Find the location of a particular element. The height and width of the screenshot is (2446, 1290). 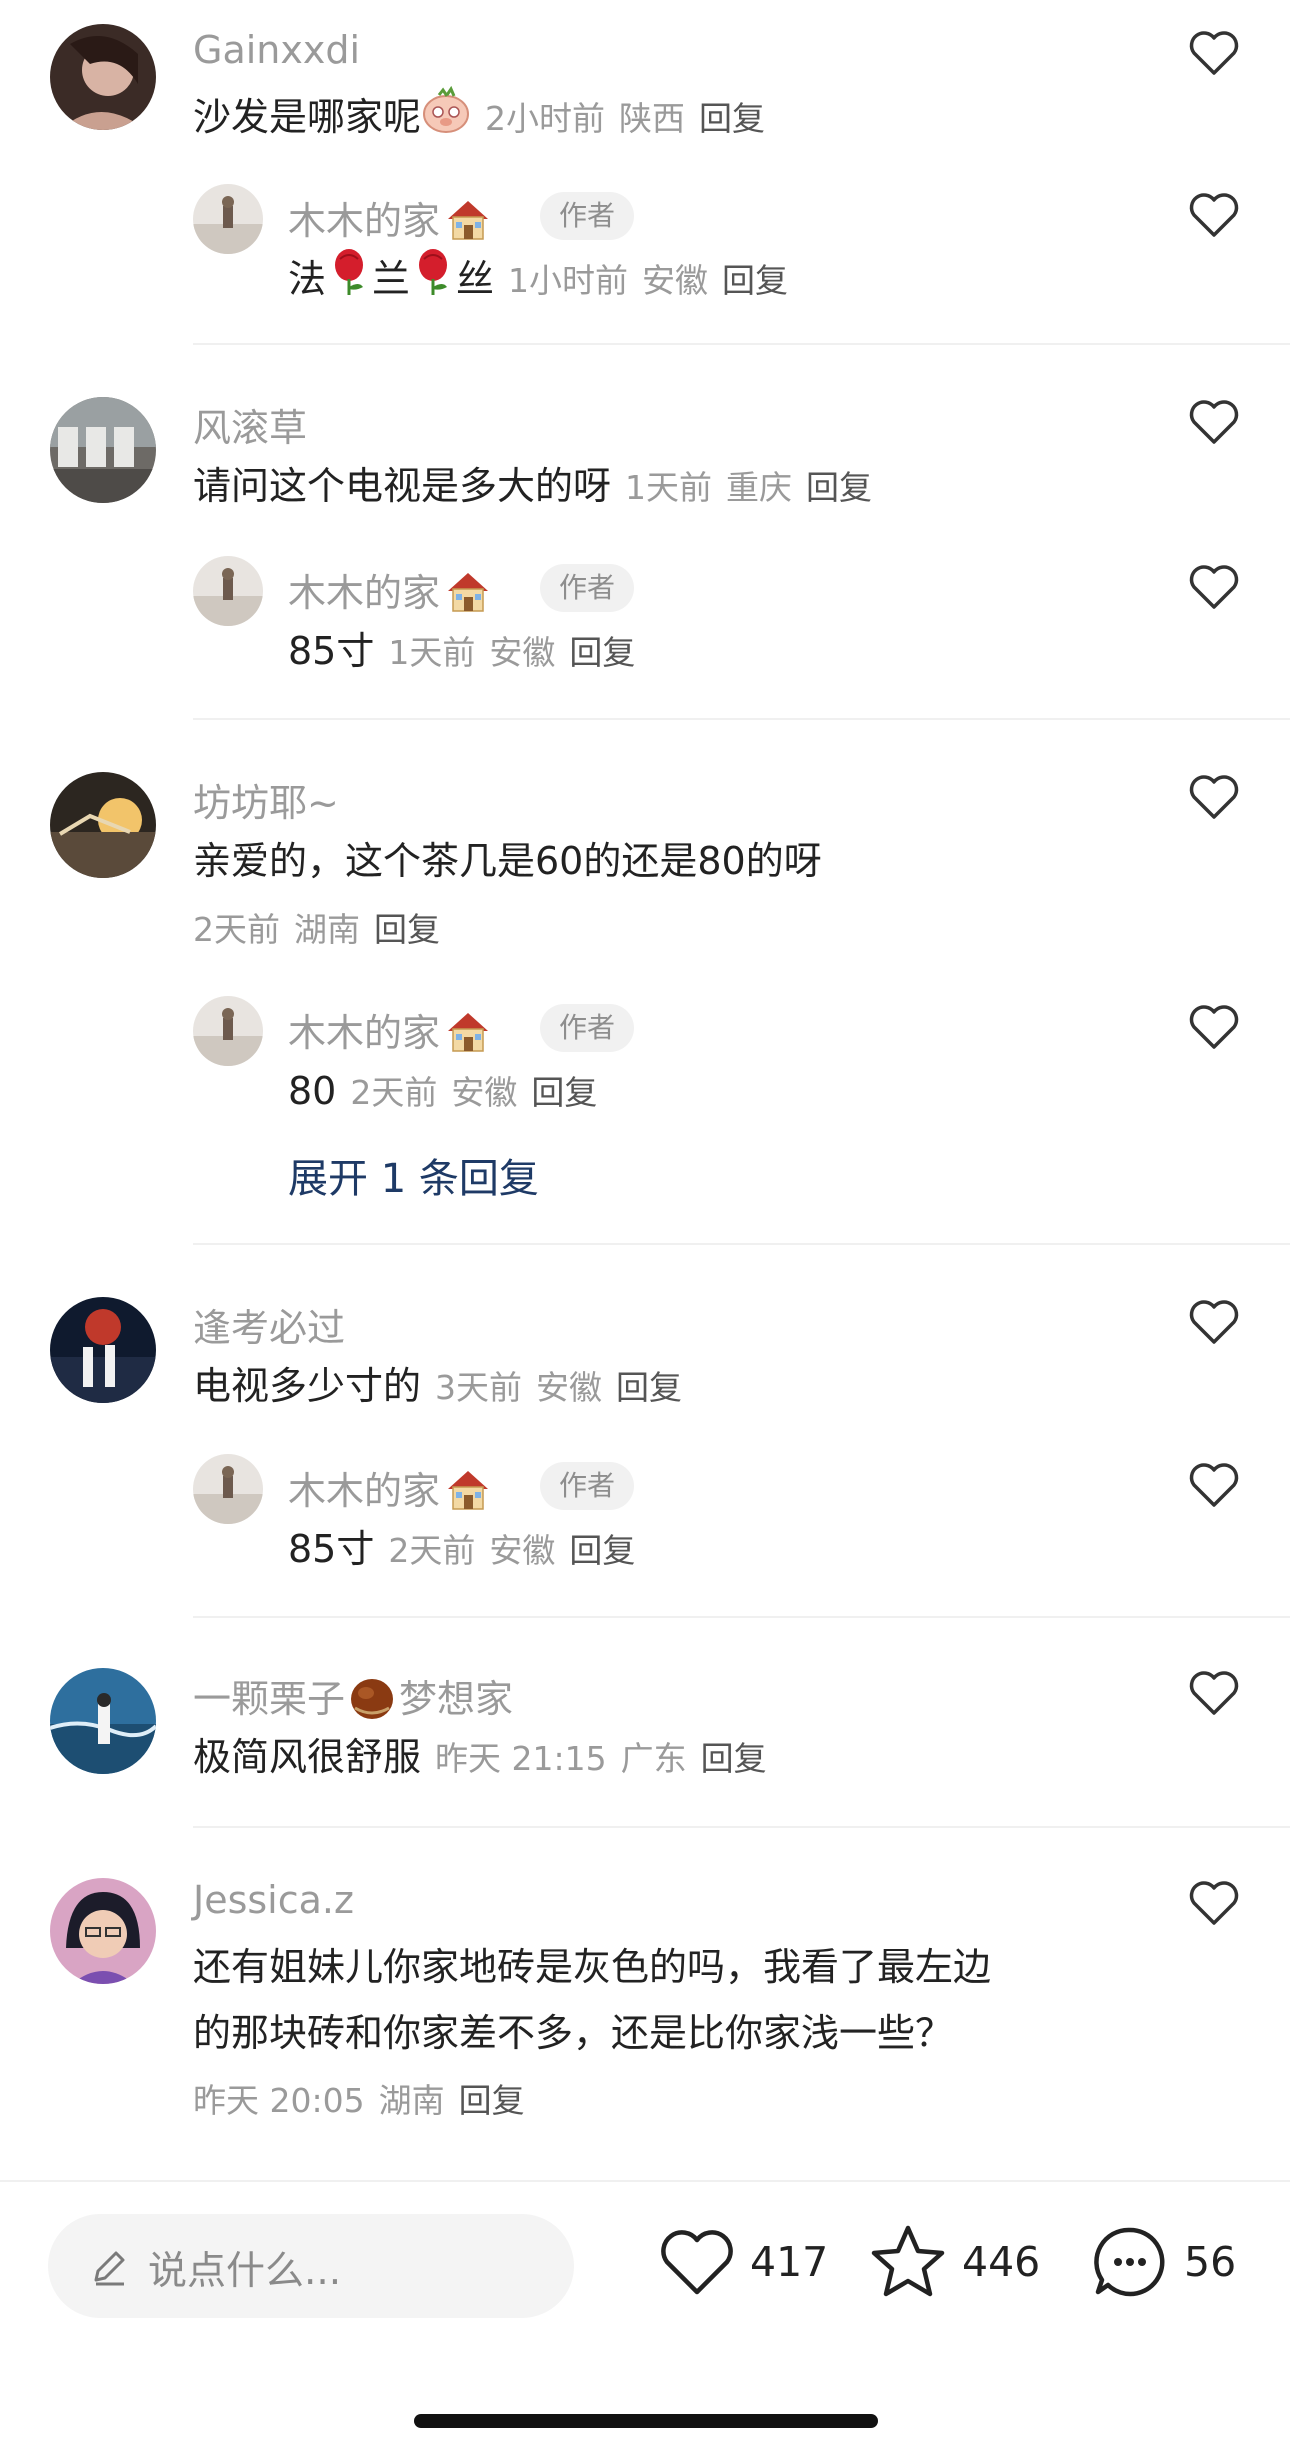

pencil-icon is located at coordinates (109, 2268).